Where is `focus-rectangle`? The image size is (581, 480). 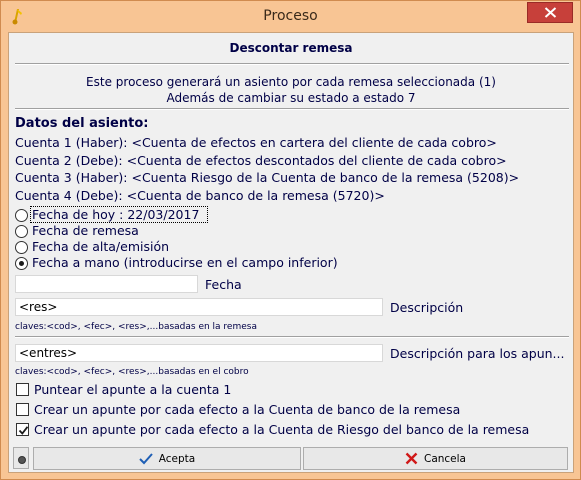 focus-rectangle is located at coordinates (119, 214).